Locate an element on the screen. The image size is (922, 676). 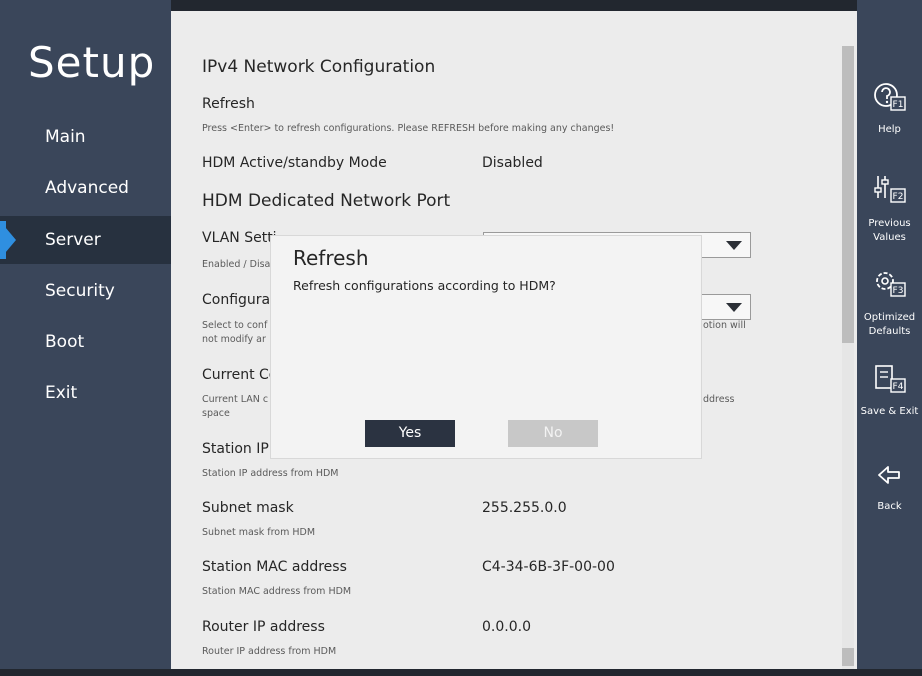
scrollbar-thumb is located at coordinates (848, 194).